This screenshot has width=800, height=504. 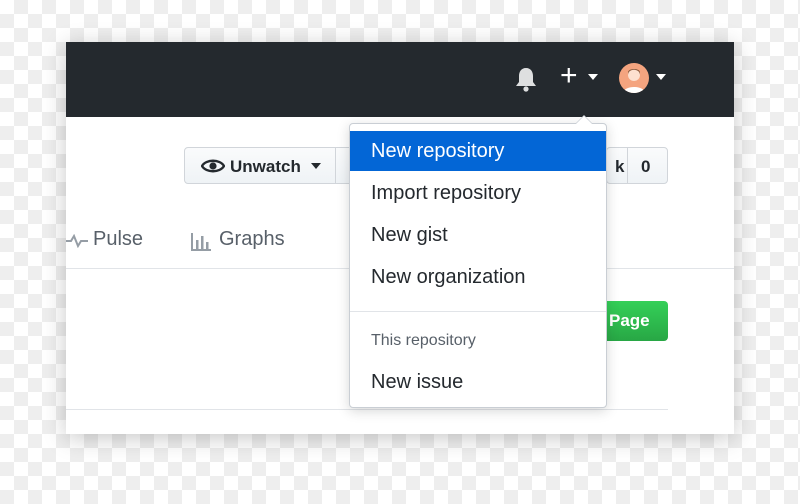 I want to click on content-divider, so click(x=367, y=409).